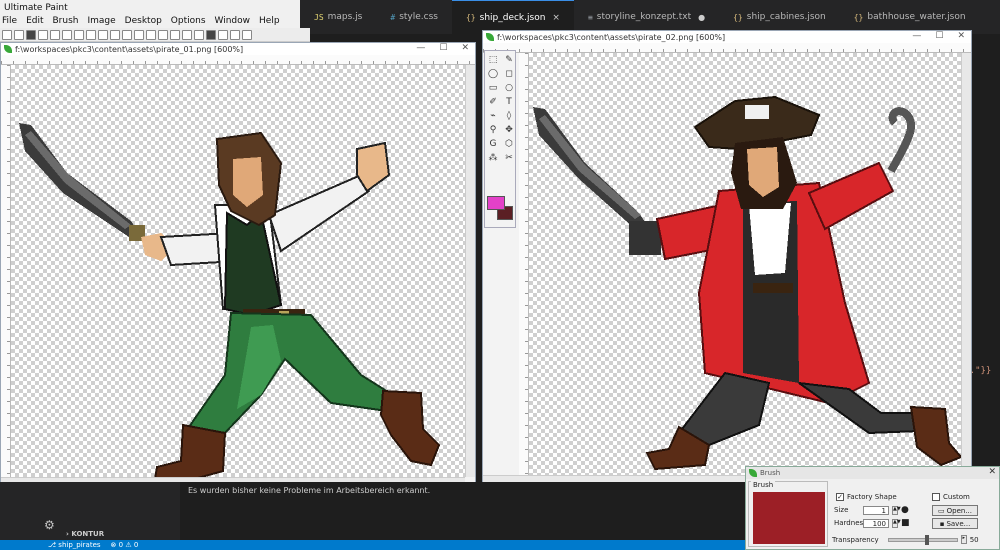  Describe the element at coordinates (67, 34) in the screenshot. I see `copy-icon` at that location.